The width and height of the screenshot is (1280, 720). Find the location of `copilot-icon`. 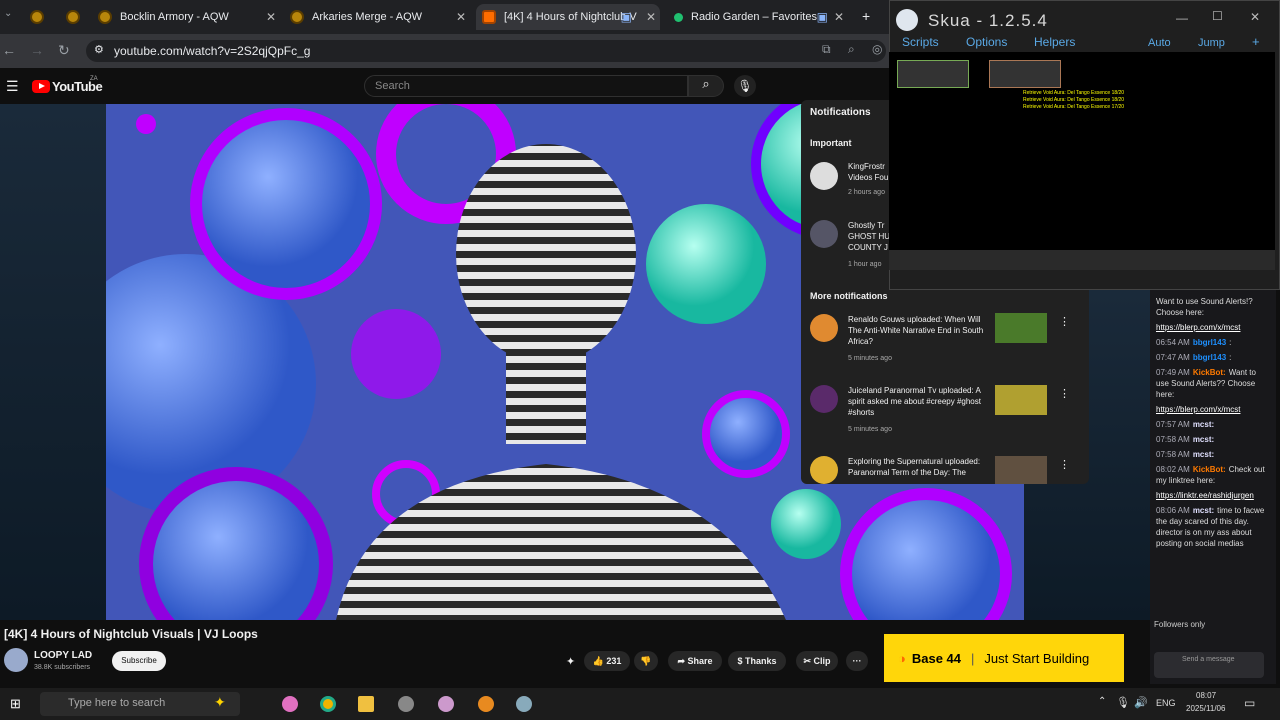

copilot-icon is located at coordinates (290, 704).